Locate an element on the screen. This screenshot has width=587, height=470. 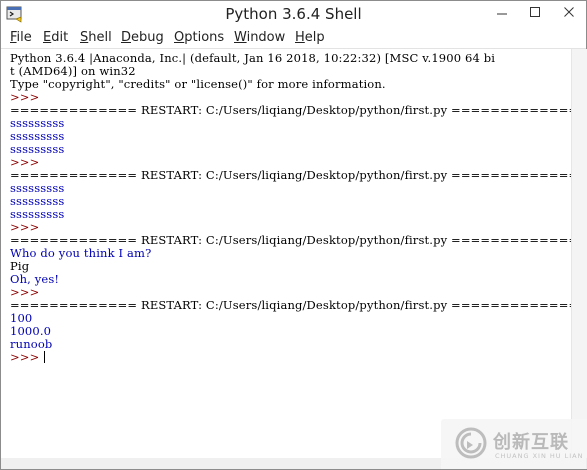
menu-window: Window is located at coordinates (259, 37).